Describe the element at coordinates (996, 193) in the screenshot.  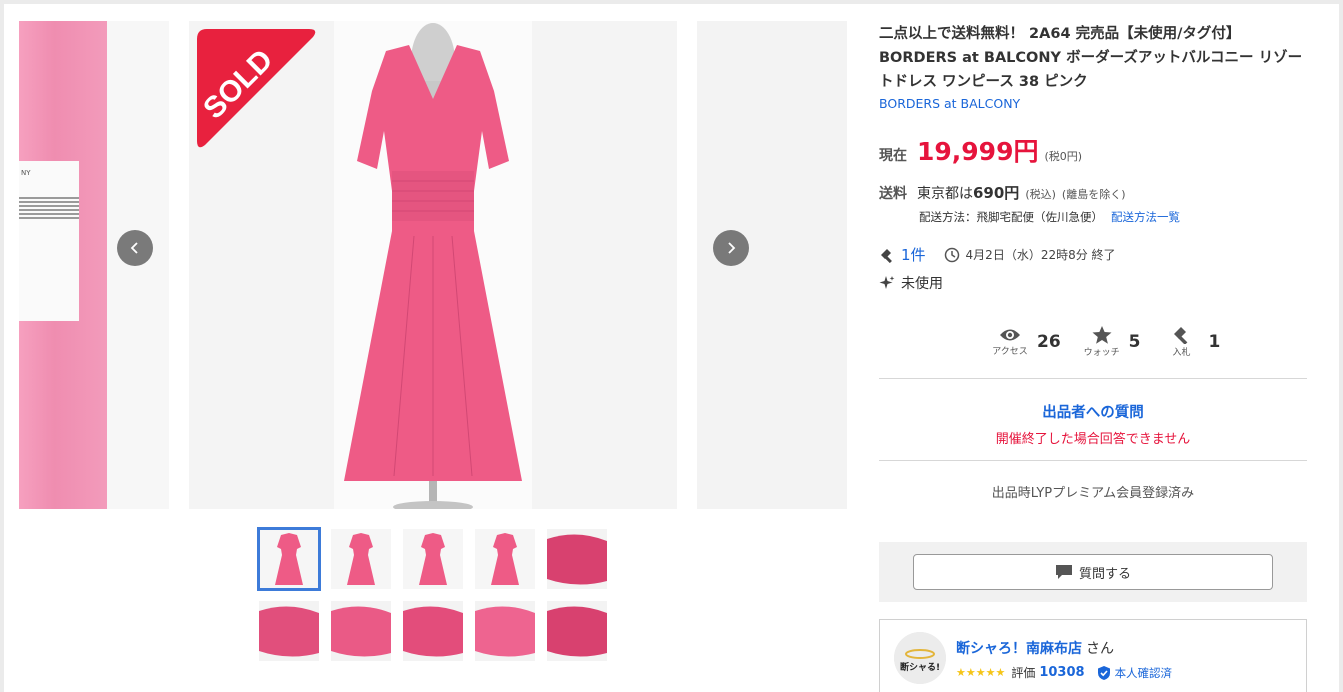
I see `shipping-fee: 690円` at that location.